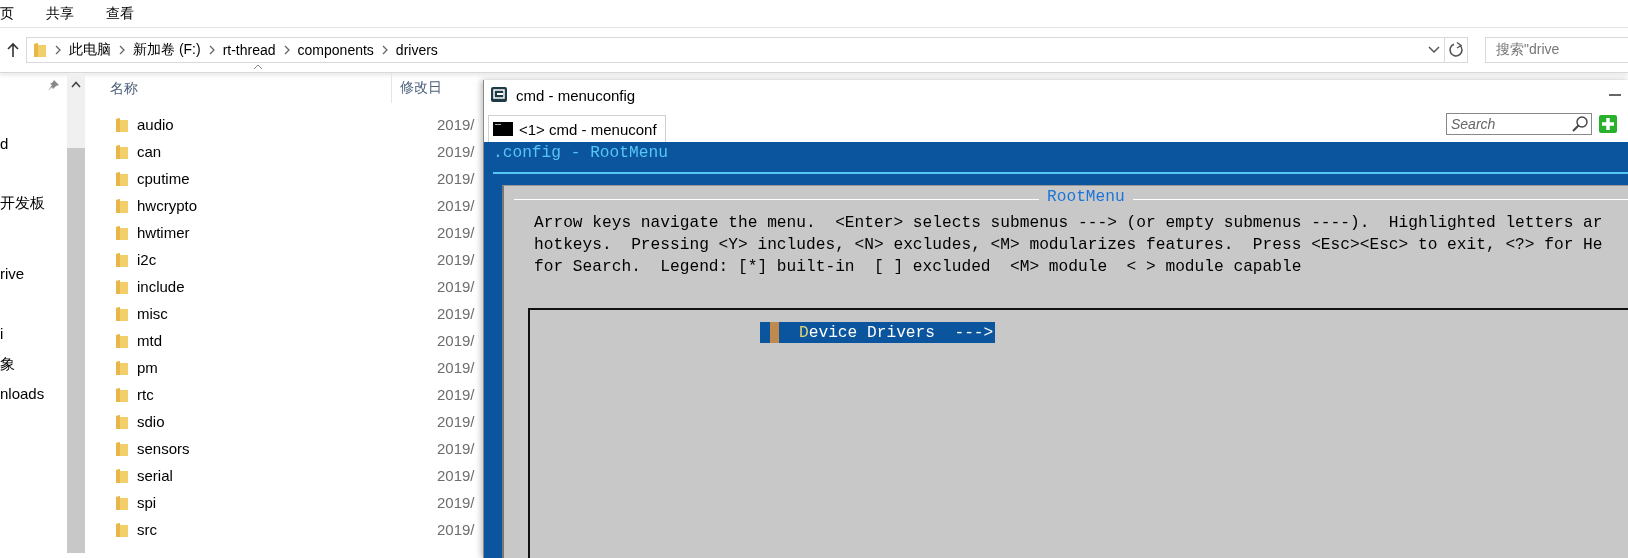 This screenshot has width=1628, height=558. I want to click on help-text: hotkeys. Pressing <Y> includes, <N> excludes, <M> modularizes features. Press <Esc><Esc> to exit, <?> for He, so click(1068, 245).